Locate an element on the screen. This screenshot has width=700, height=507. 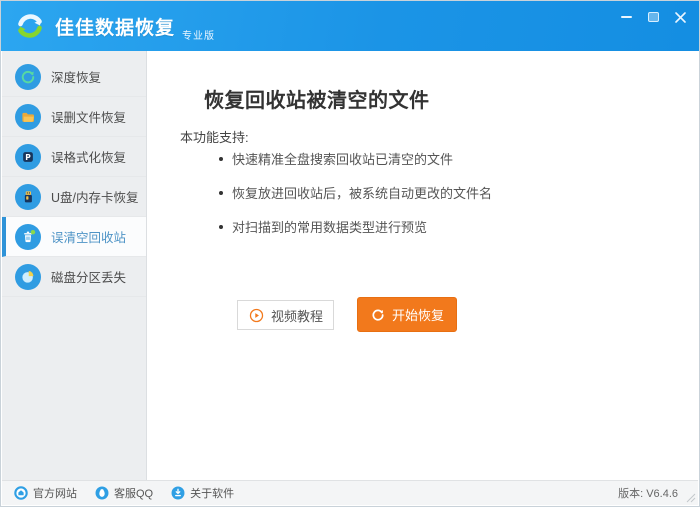
about-software-label: 关于软件 is located at coordinates (212, 494).